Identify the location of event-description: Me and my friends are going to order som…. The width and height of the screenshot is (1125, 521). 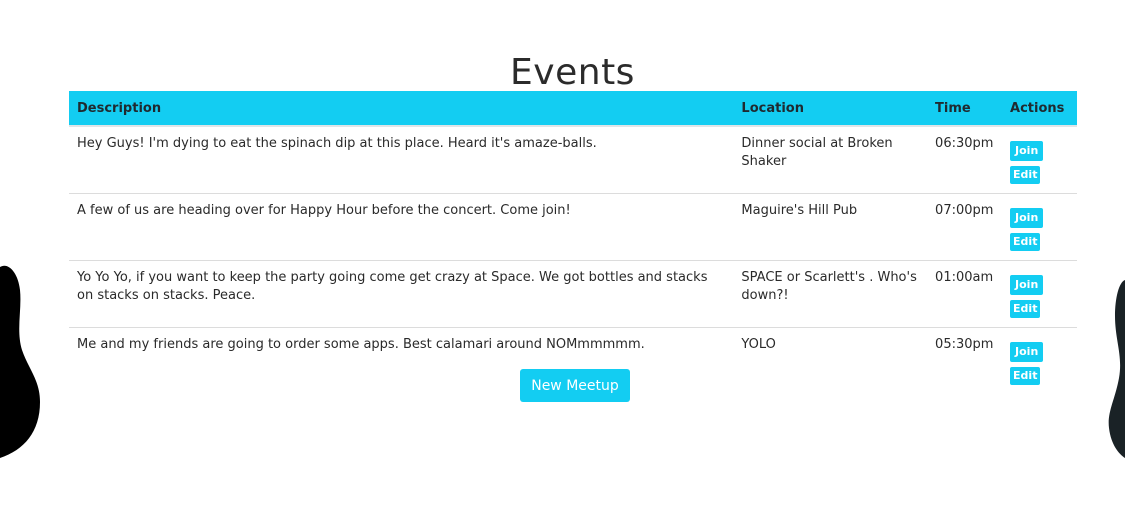
(401, 360).